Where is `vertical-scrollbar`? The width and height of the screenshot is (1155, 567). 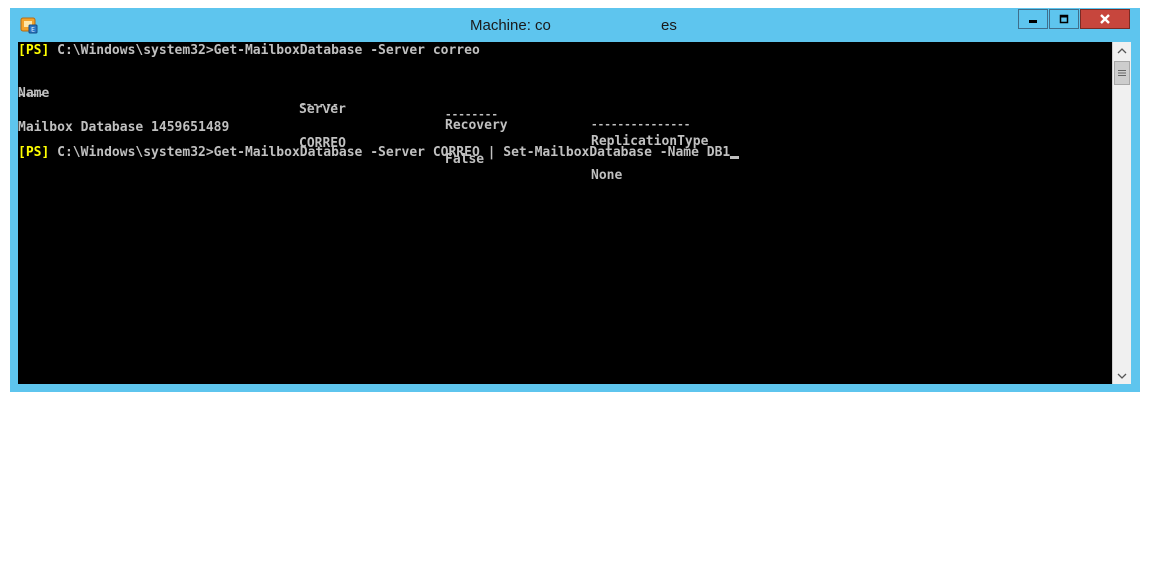
vertical-scrollbar is located at coordinates (1121, 213).